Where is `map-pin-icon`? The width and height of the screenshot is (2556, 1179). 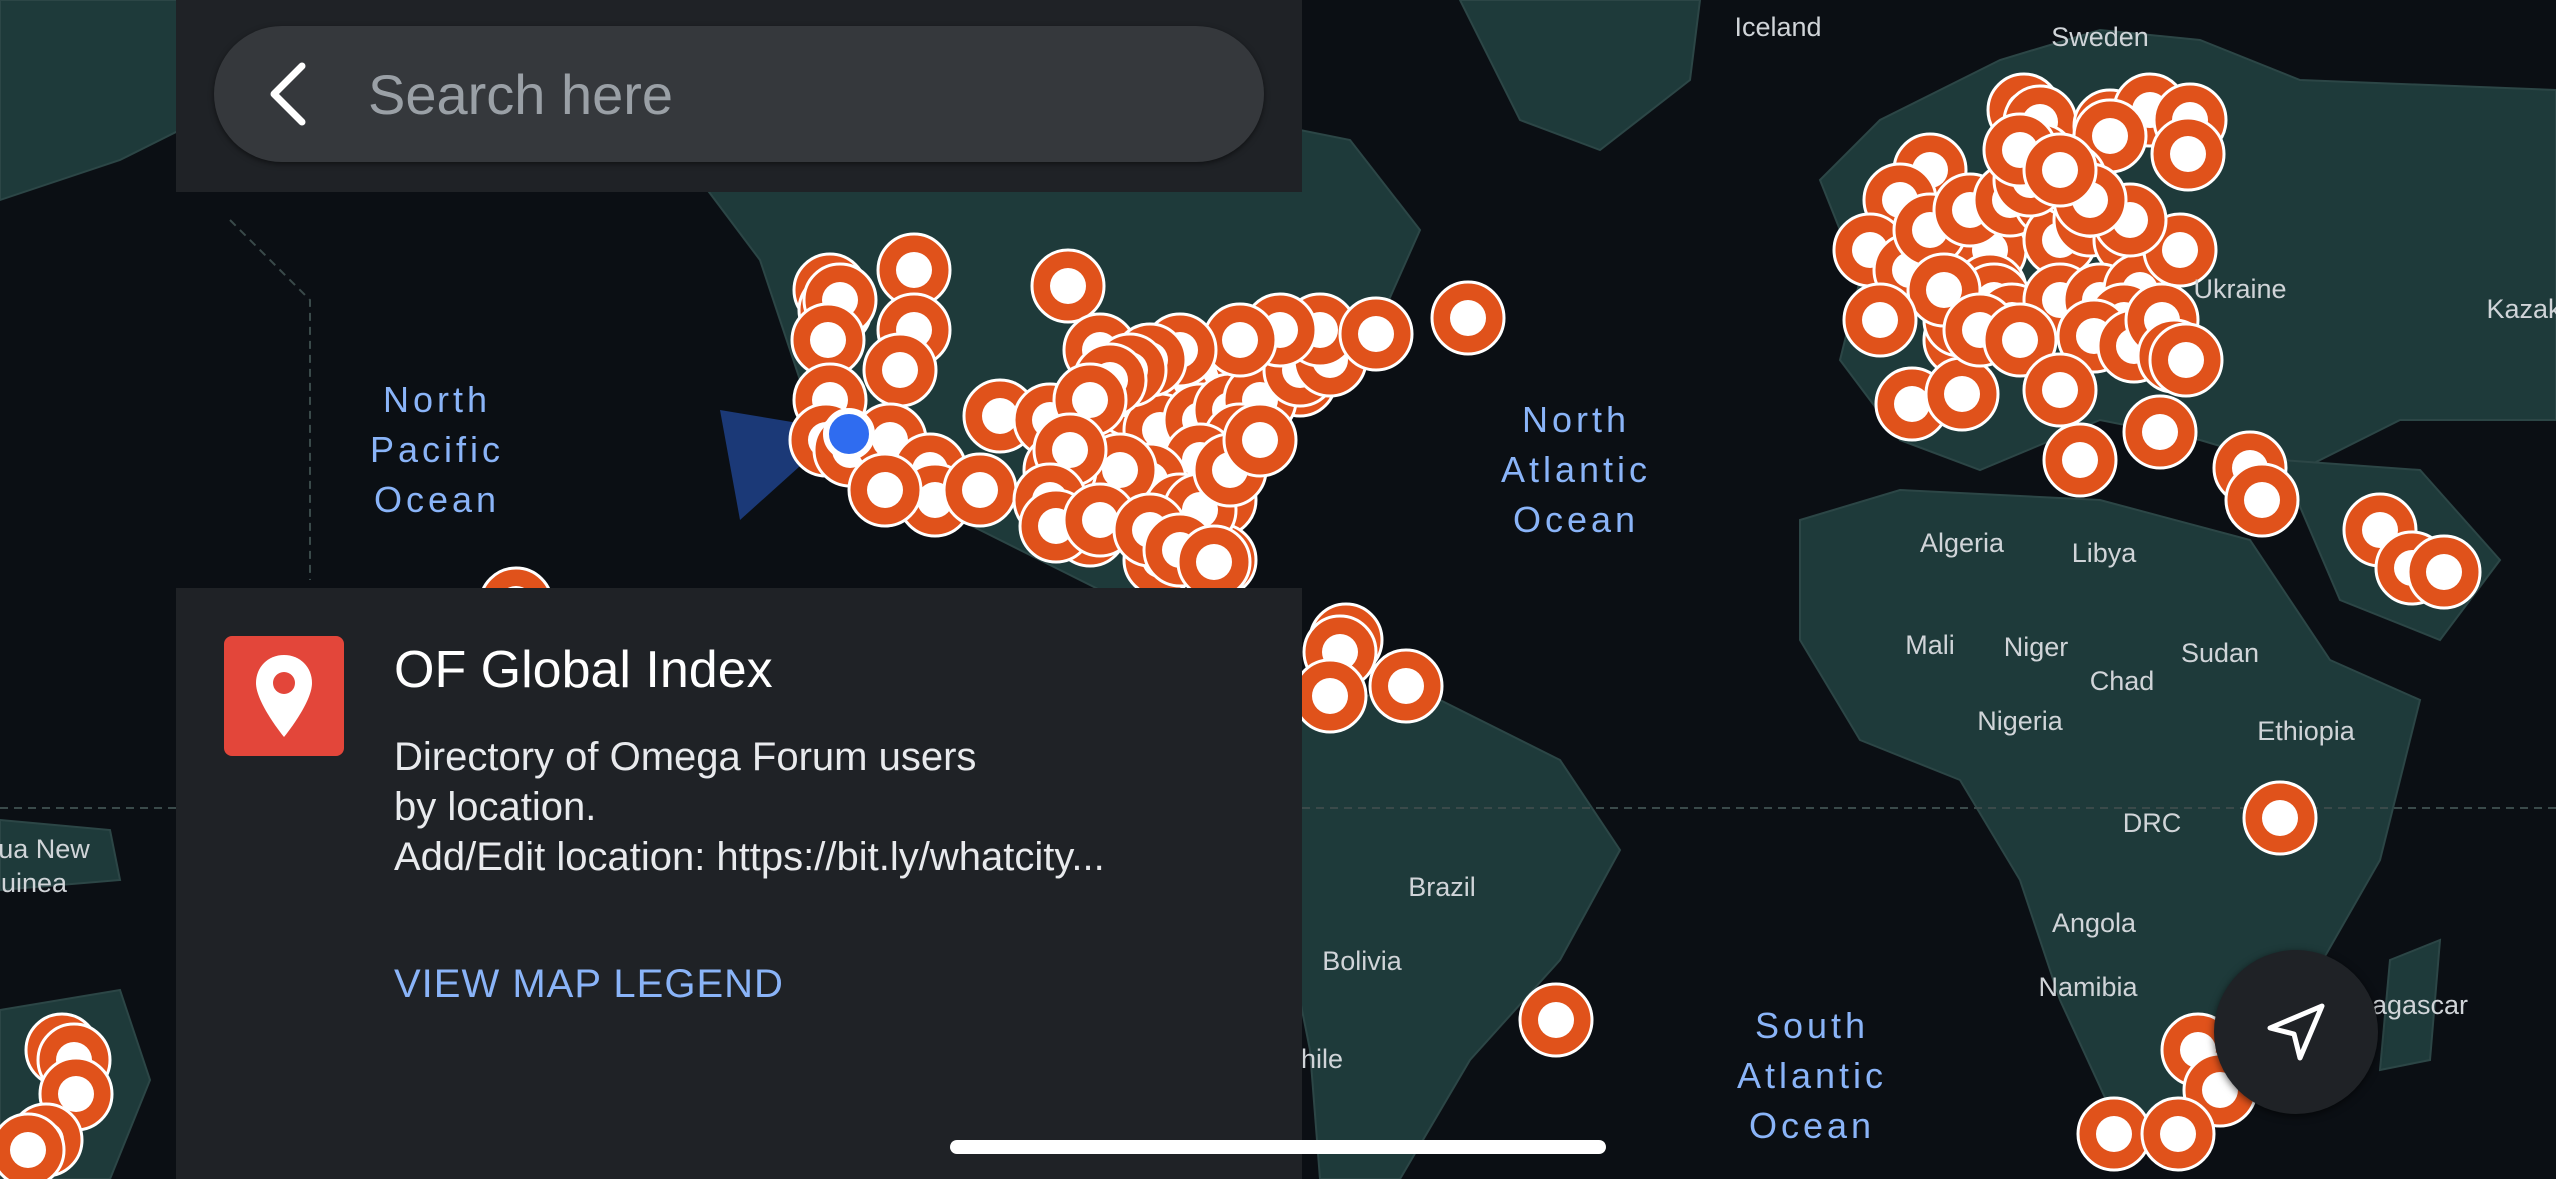 map-pin-icon is located at coordinates (284, 696).